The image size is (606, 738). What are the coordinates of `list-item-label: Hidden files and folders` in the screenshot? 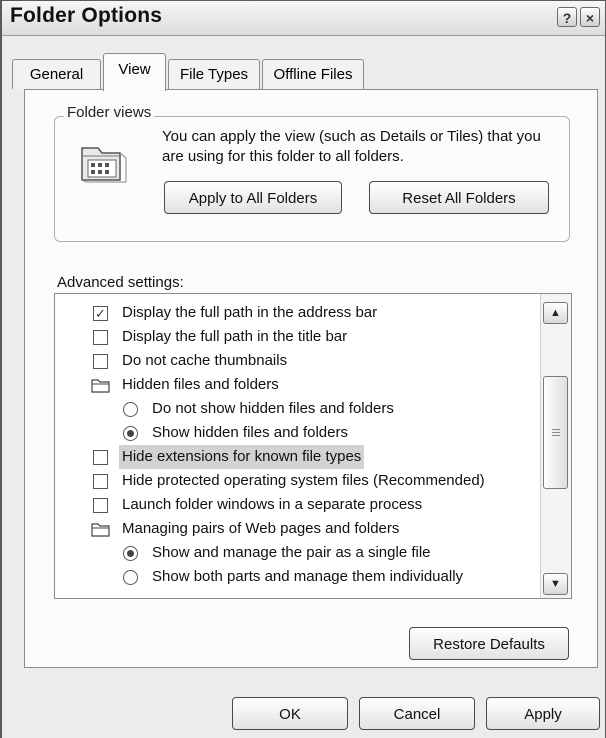 It's located at (200, 384).